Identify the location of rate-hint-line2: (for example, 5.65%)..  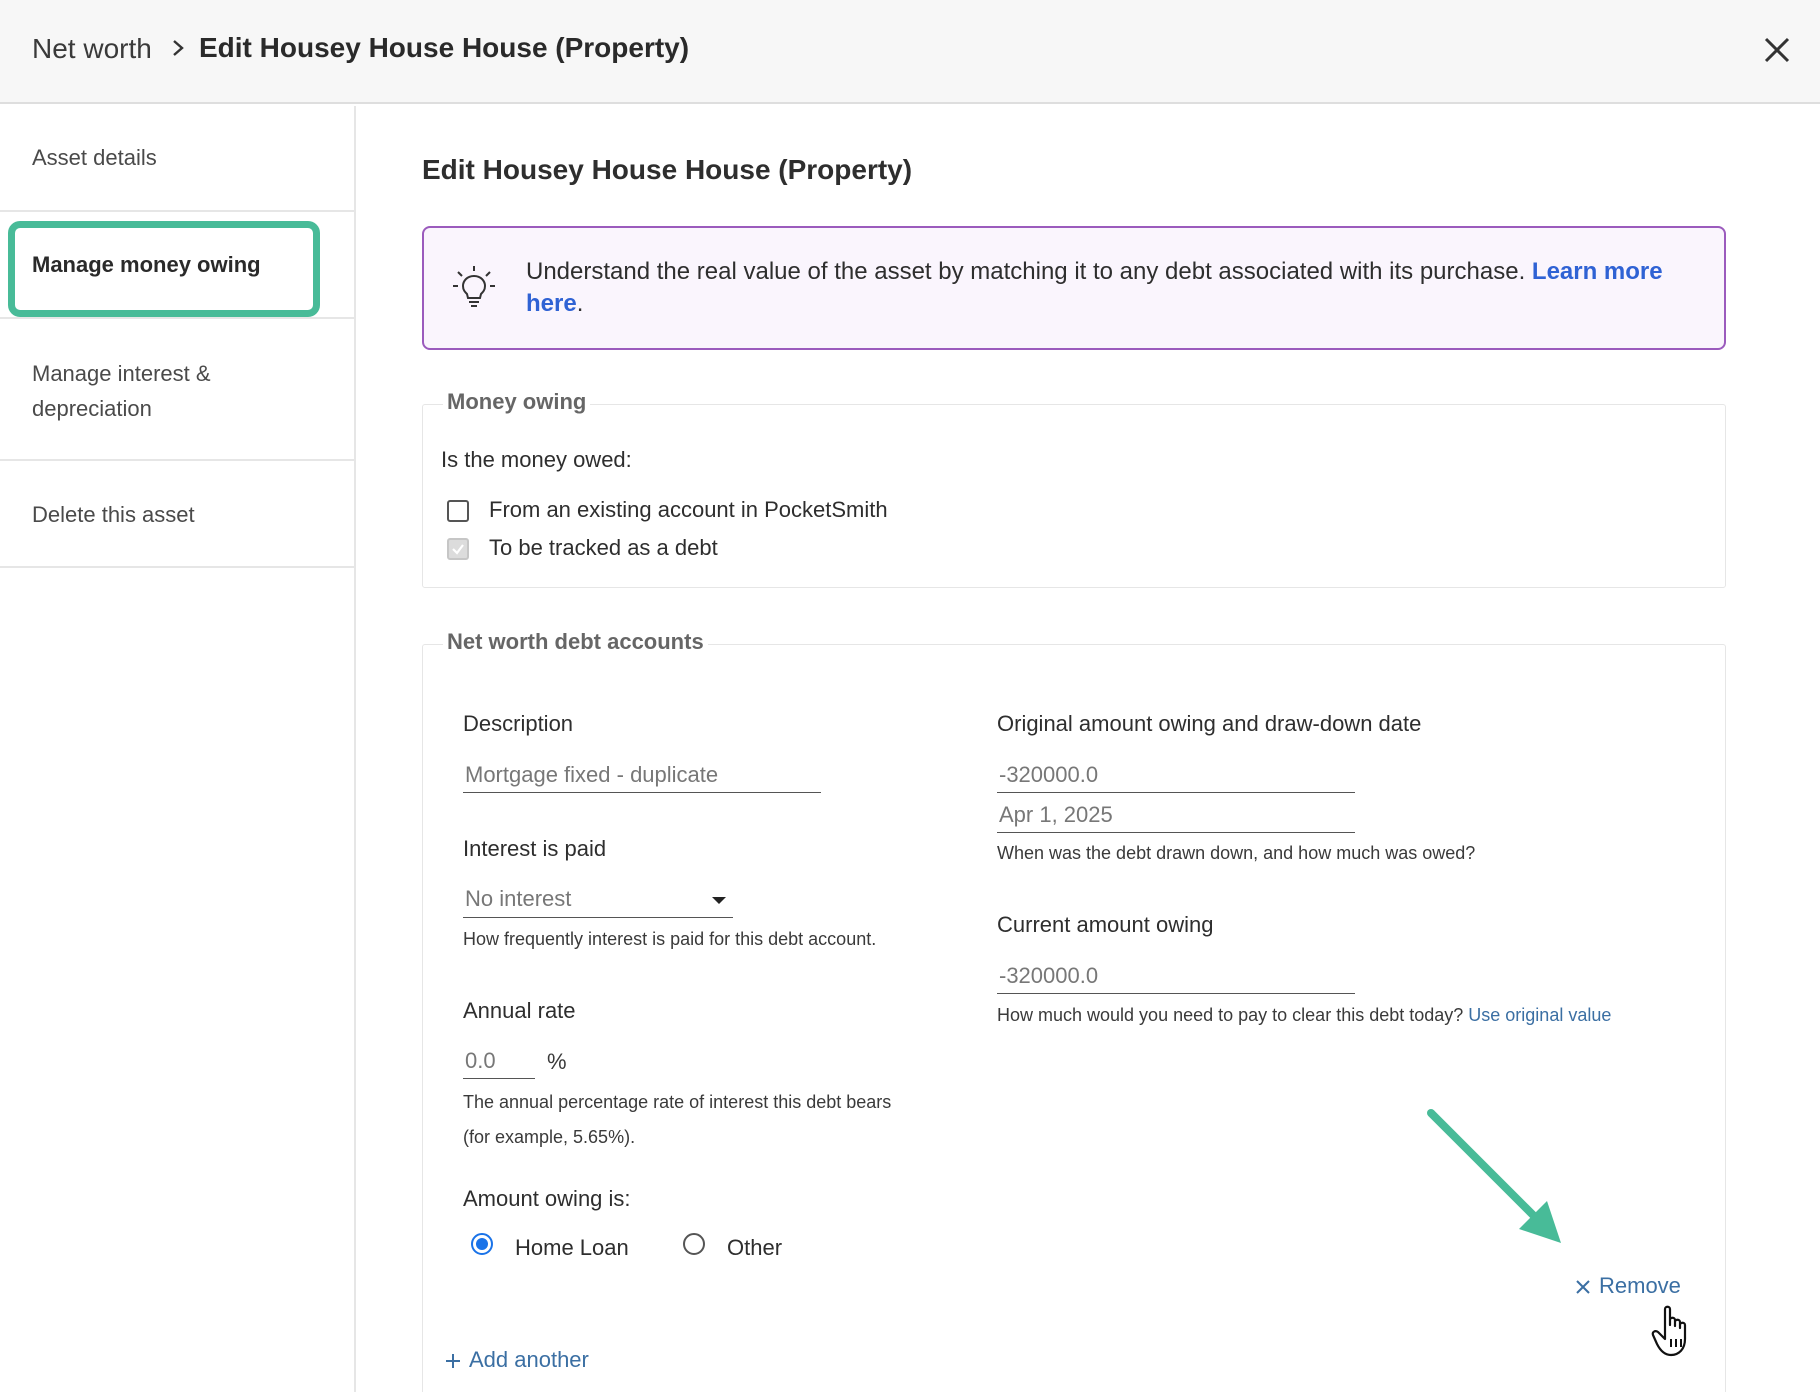
(549, 1137).